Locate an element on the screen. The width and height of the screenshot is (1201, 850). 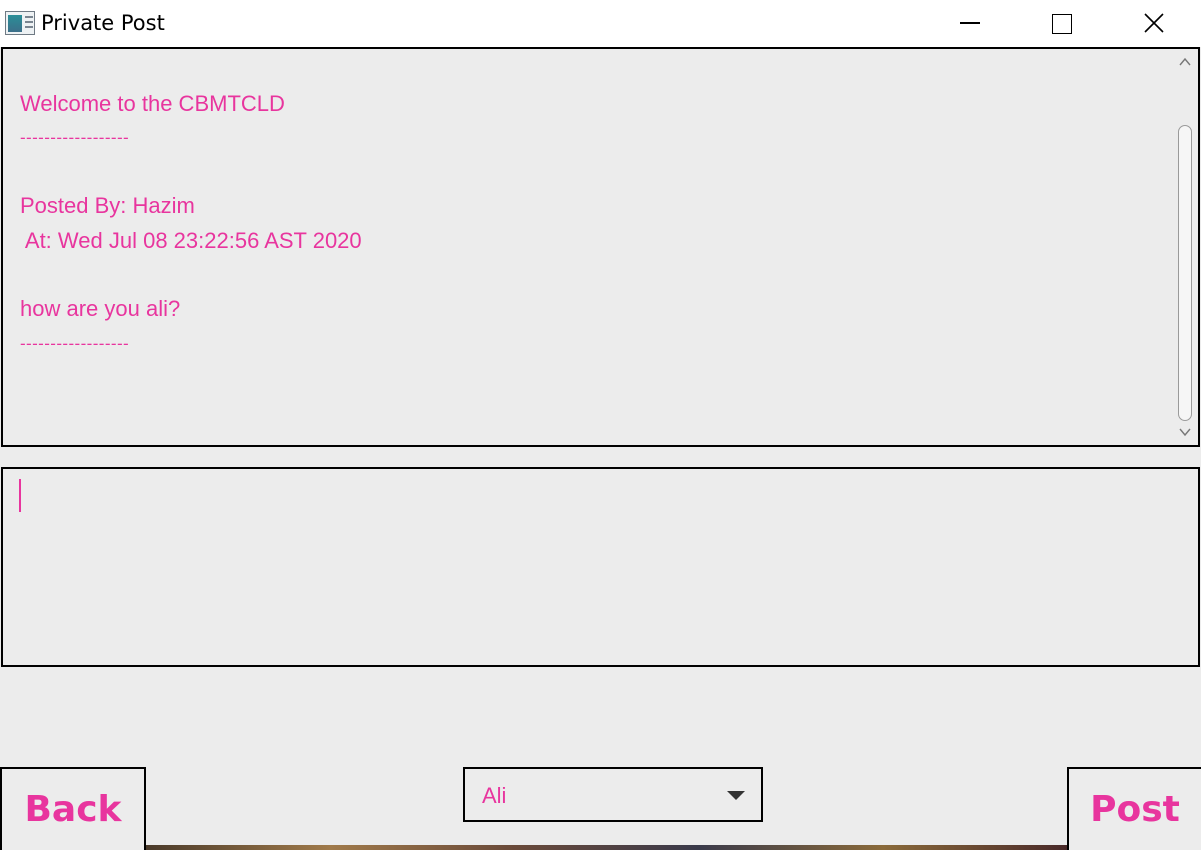
app-window-icon is located at coordinates (20, 23).